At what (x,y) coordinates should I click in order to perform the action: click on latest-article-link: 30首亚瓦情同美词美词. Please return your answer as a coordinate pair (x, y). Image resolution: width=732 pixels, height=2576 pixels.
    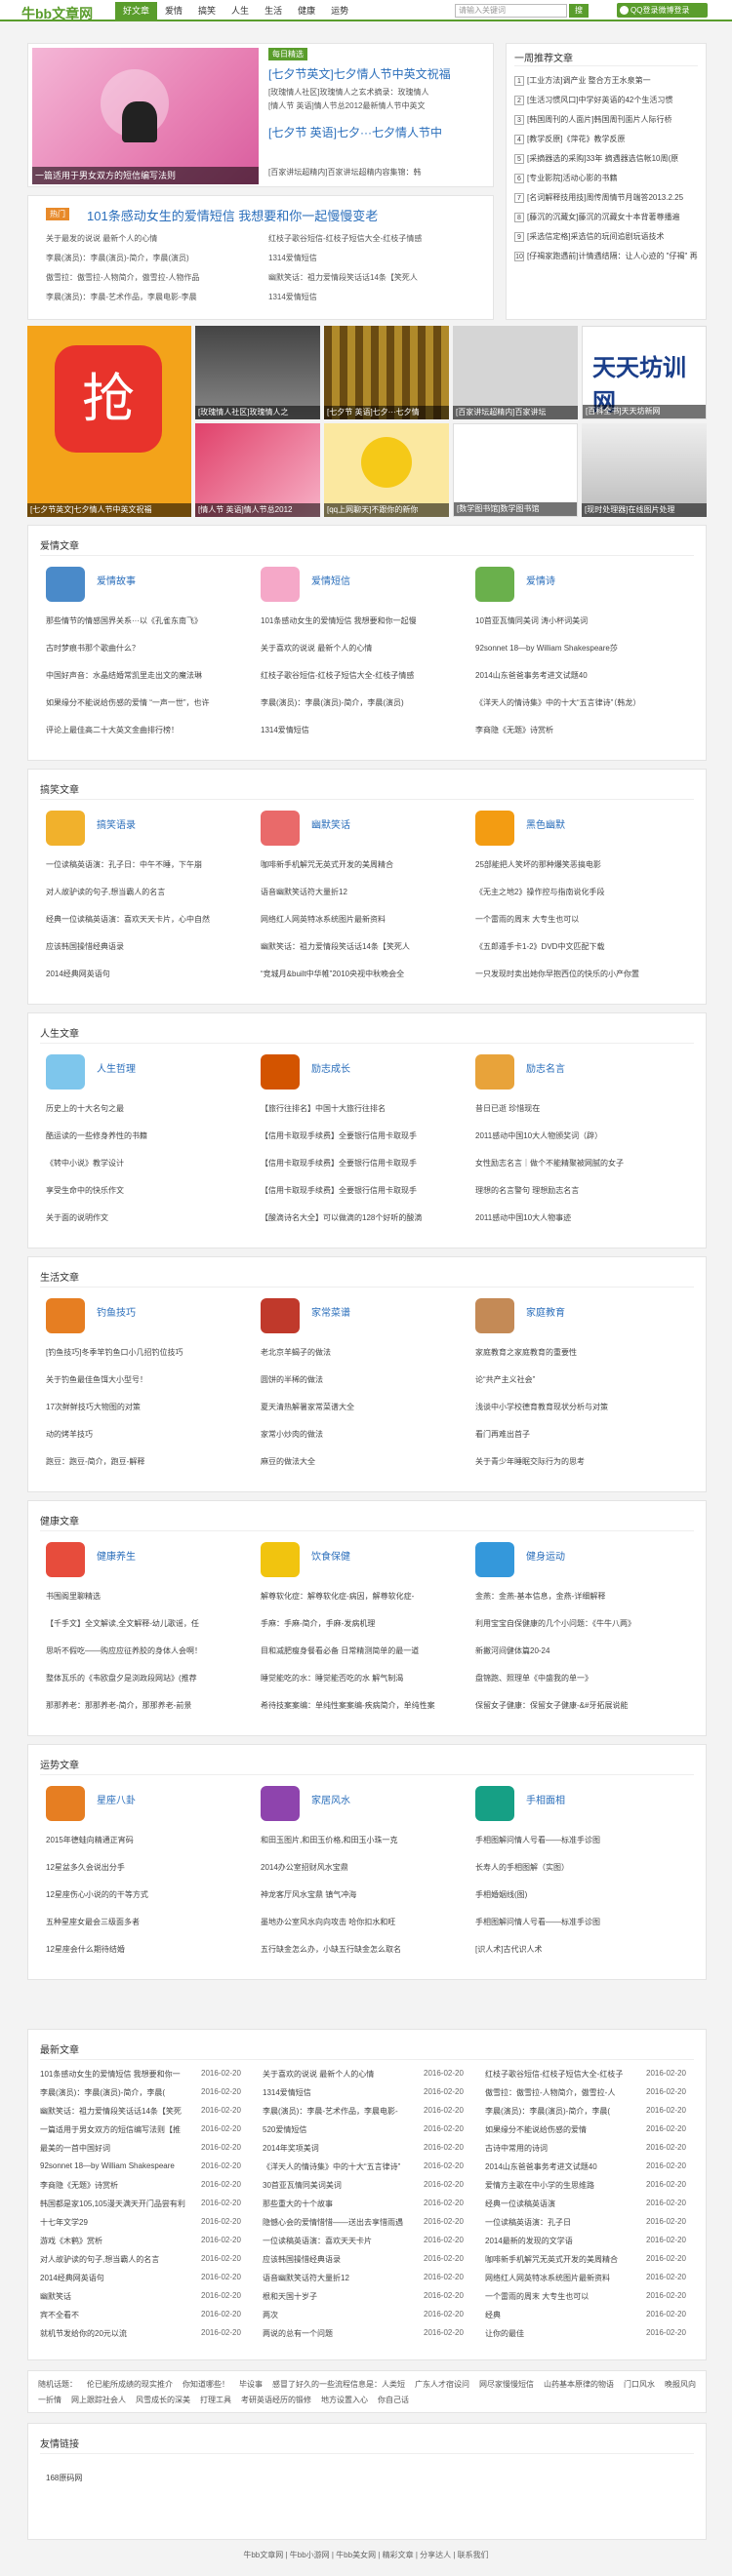
    Looking at the image, I should click on (338, 2185).